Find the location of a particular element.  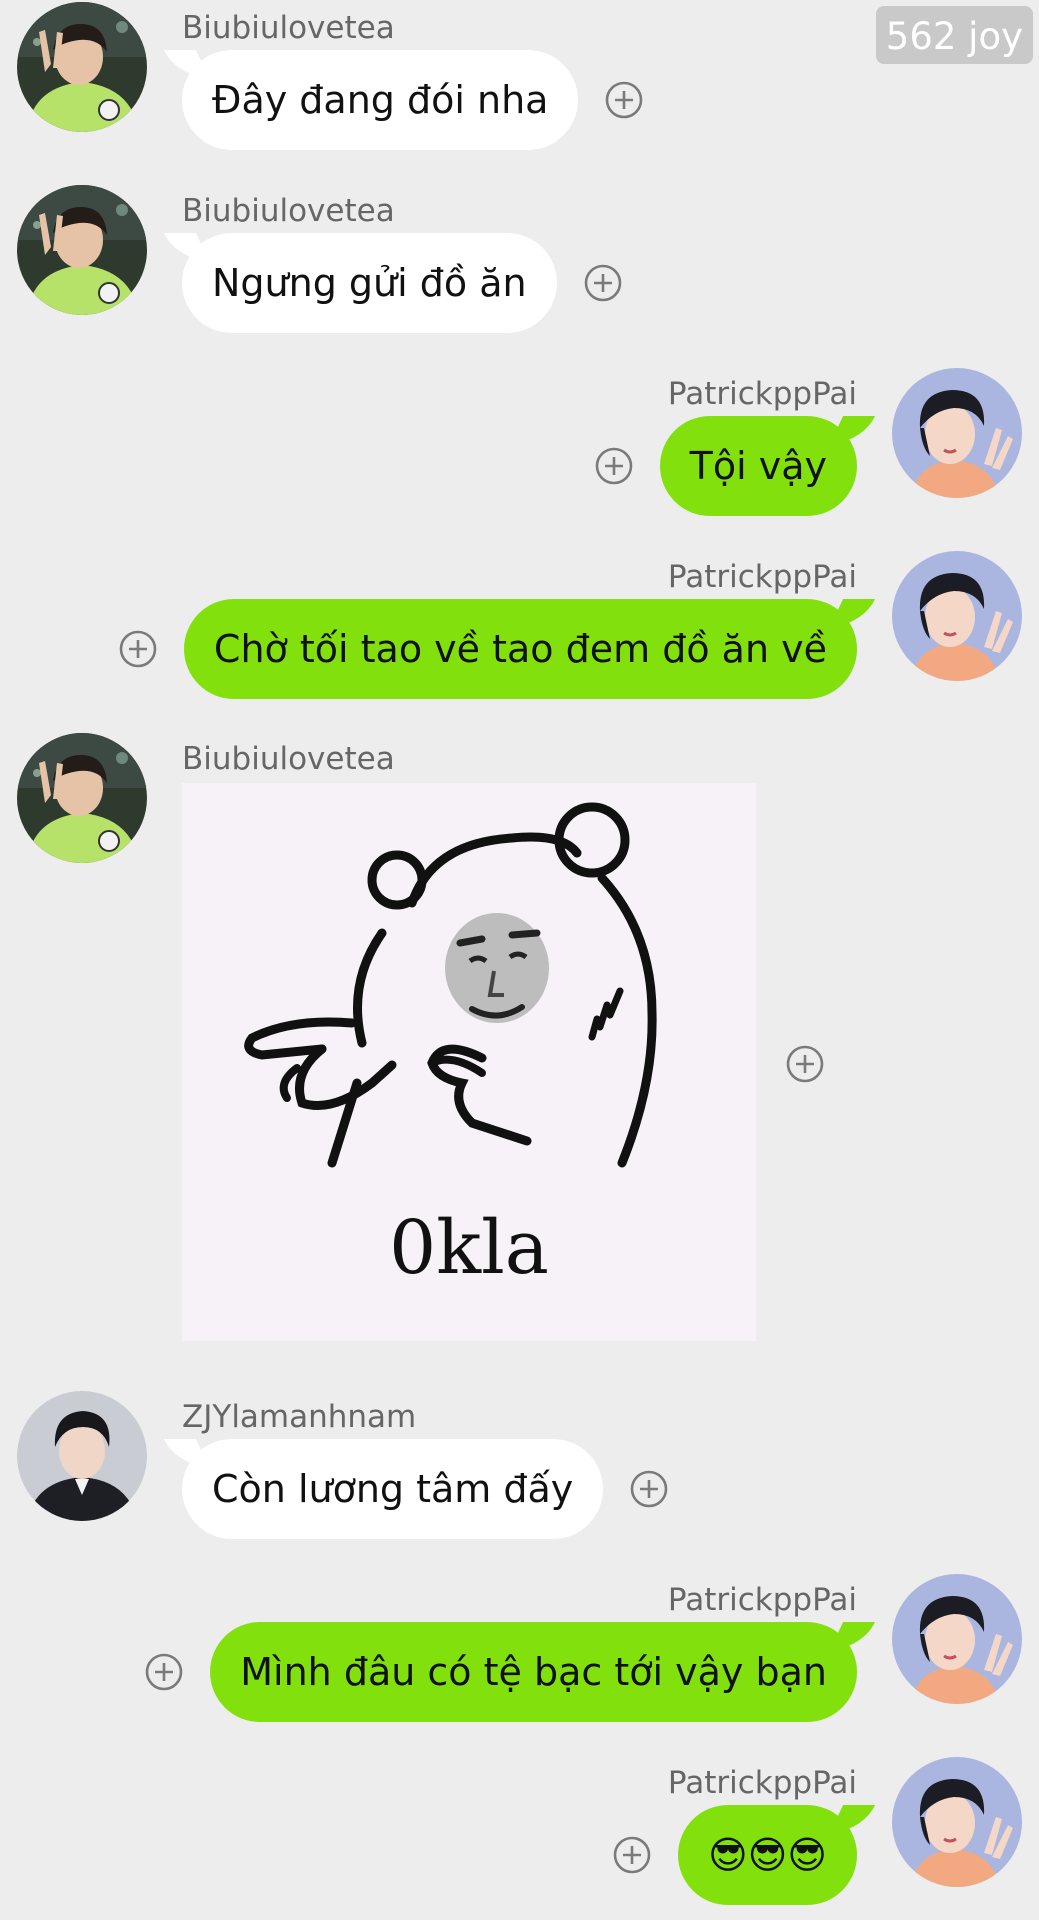

message-bubble: Chờ tối tao về tao đem đồ ăn về is located at coordinates (520, 649).